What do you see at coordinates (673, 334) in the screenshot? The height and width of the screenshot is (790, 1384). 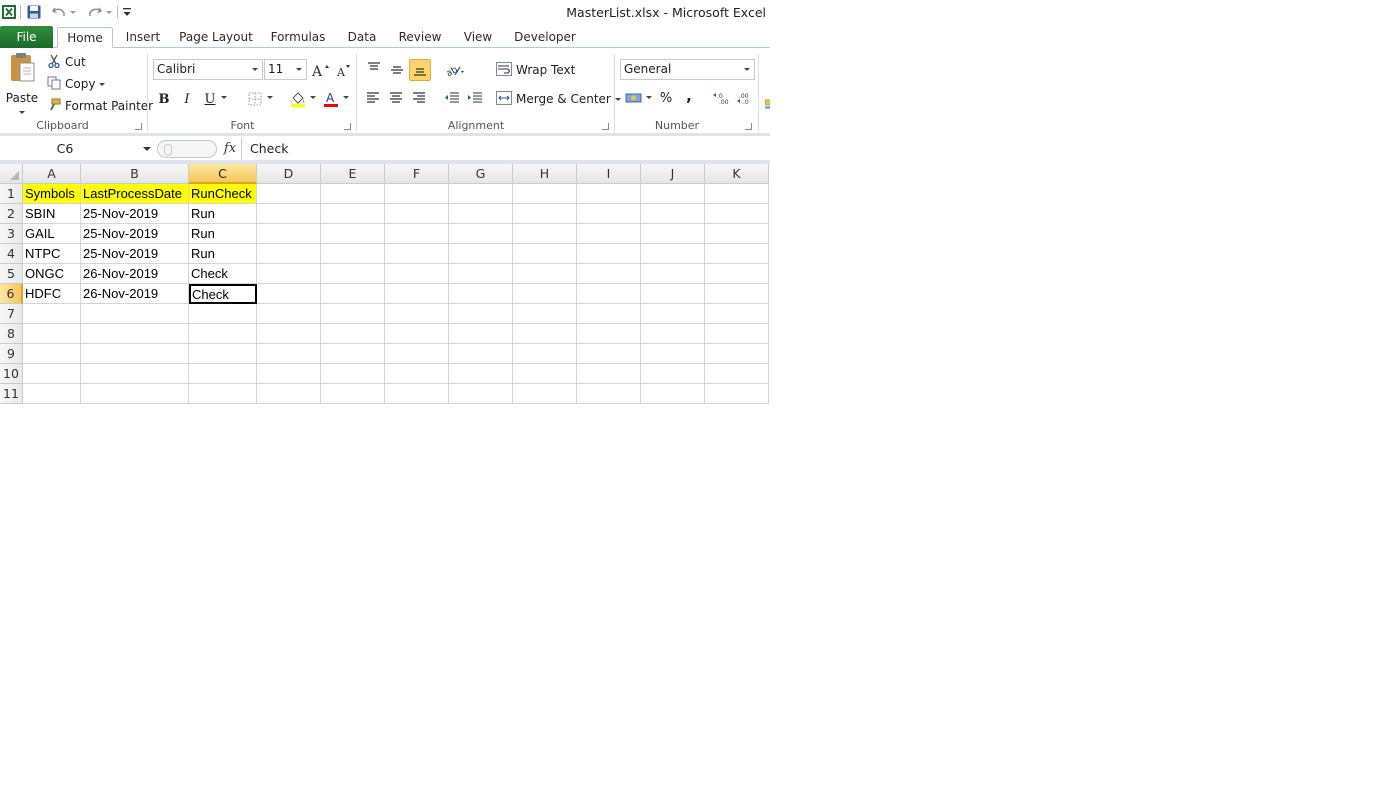 I see `cell-j8` at bounding box center [673, 334].